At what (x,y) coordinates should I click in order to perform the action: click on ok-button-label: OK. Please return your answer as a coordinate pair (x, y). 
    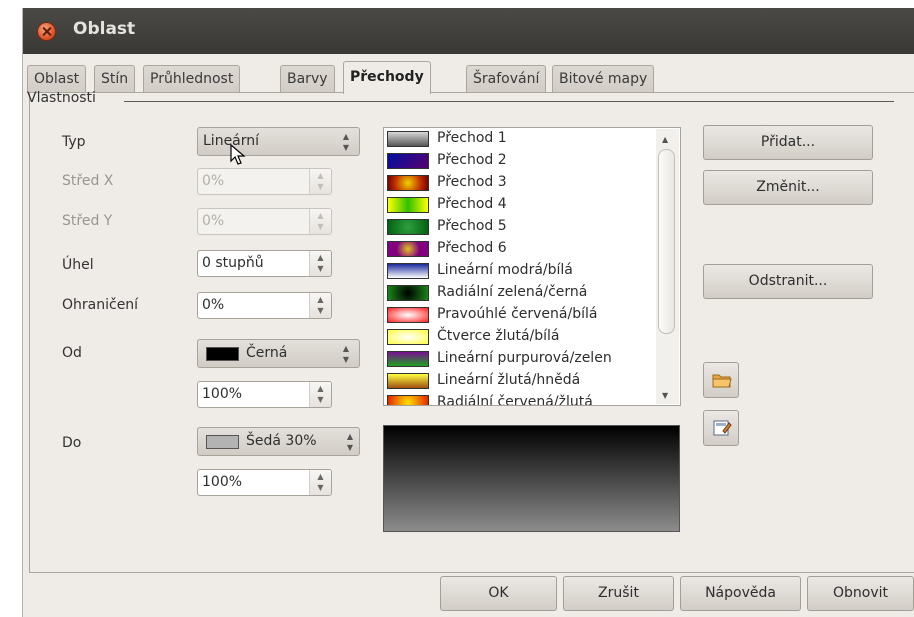
    Looking at the image, I should click on (498, 593).